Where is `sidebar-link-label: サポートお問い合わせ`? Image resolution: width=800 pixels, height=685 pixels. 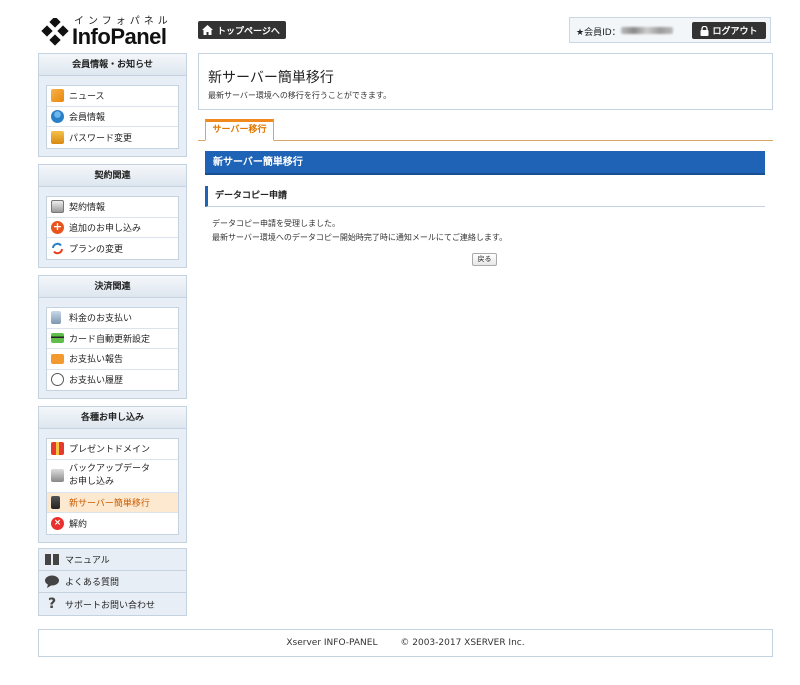 sidebar-link-label: サポートお問い合わせ is located at coordinates (110, 605).